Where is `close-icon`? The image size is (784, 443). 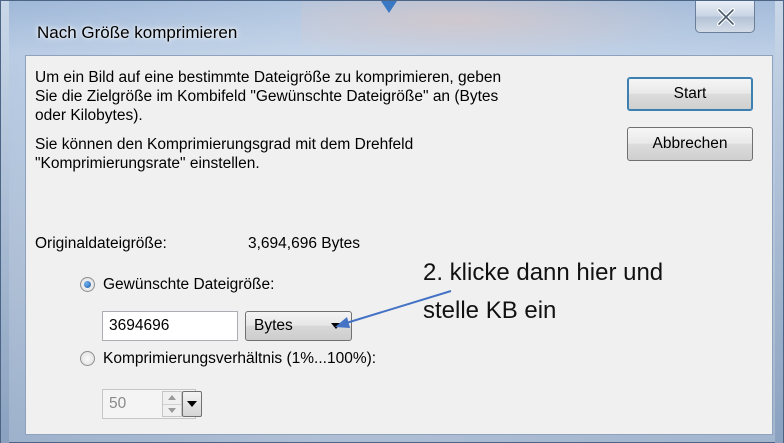 close-icon is located at coordinates (726, 17).